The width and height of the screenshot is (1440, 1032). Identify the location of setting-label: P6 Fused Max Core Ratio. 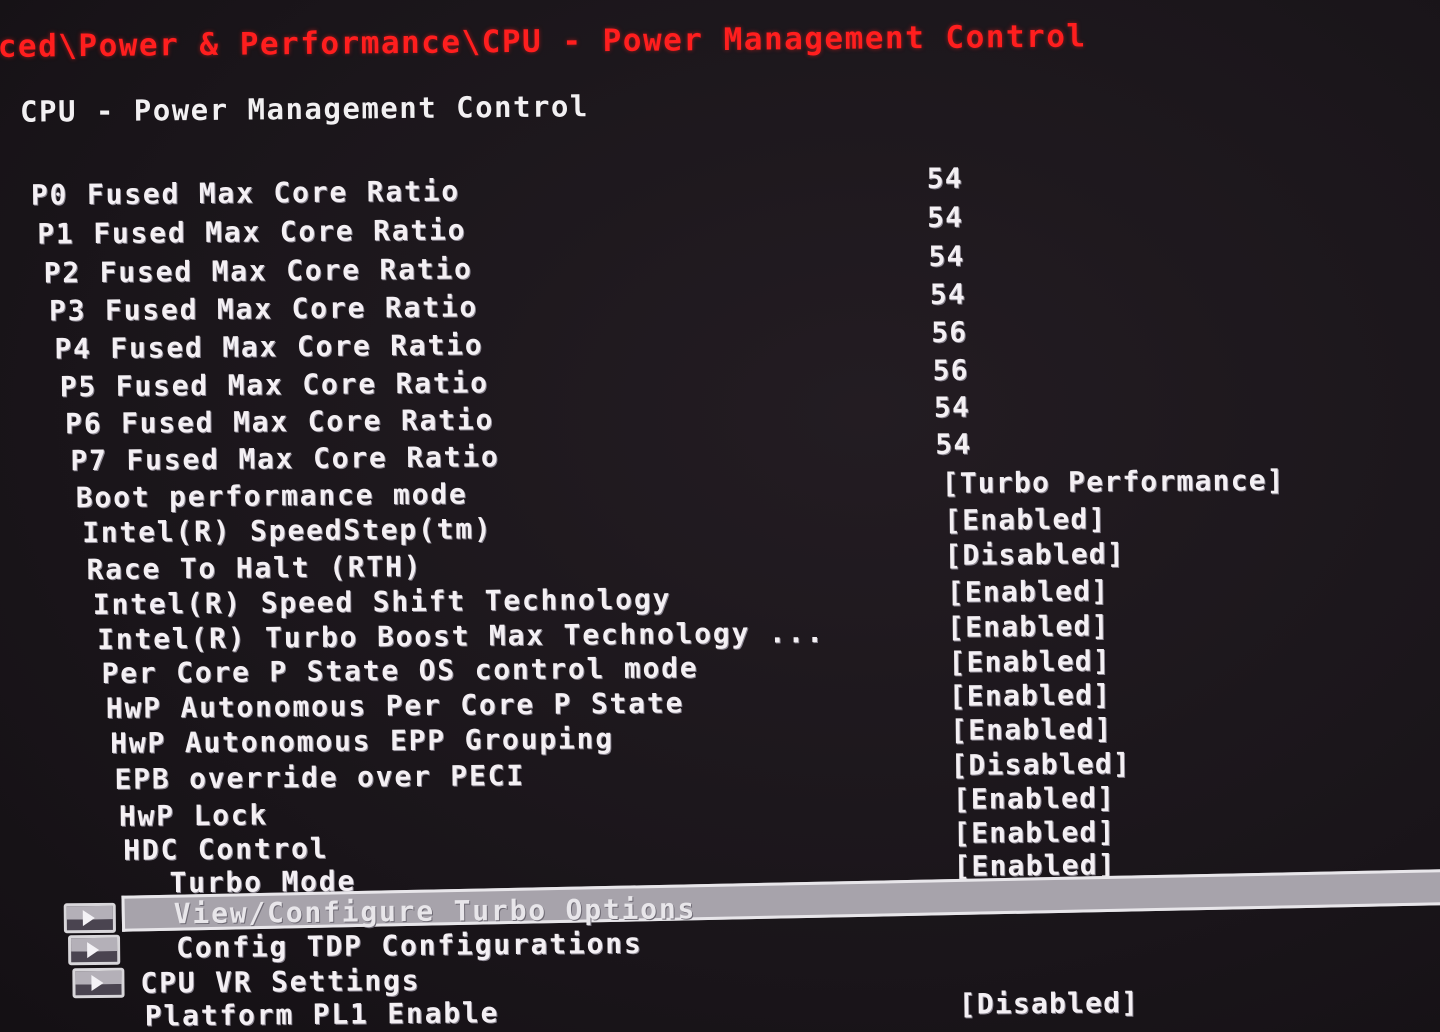
(279, 422).